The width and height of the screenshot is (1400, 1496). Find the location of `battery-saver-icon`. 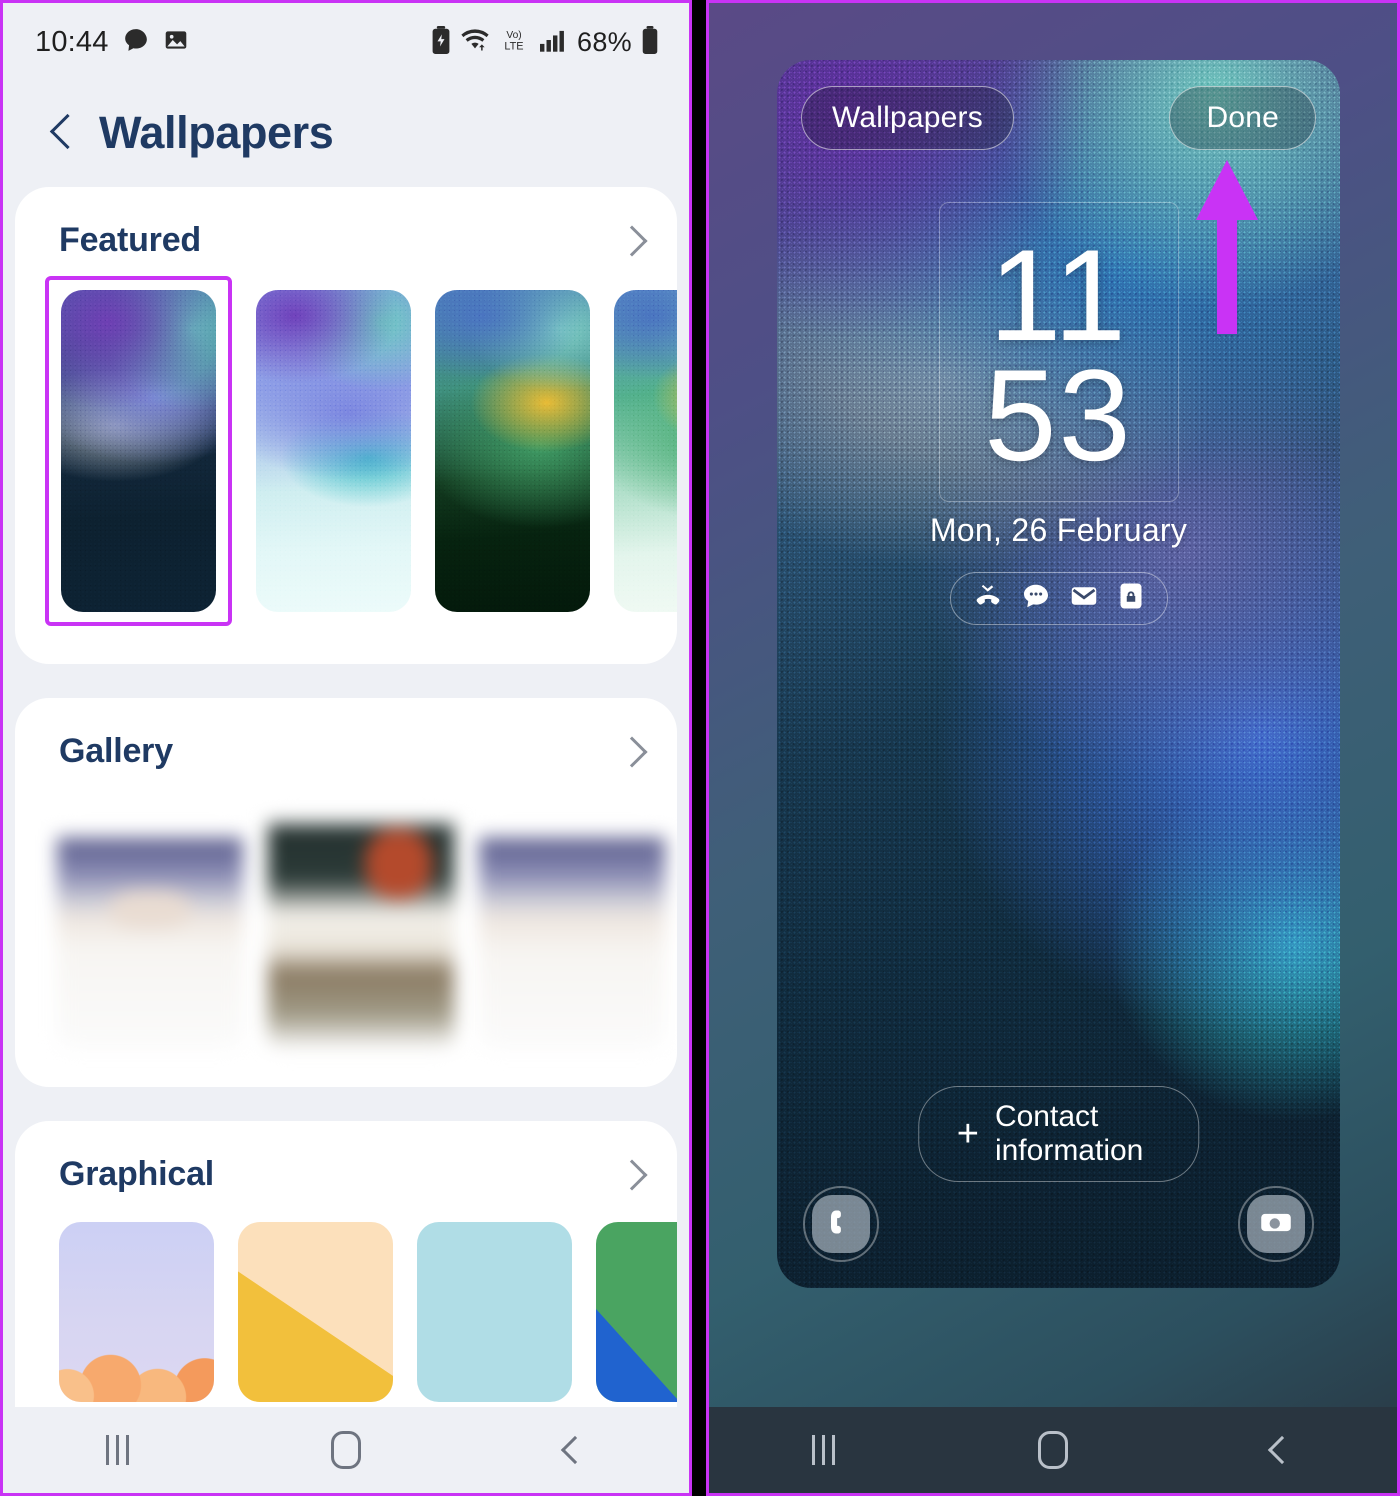

battery-saver-icon is located at coordinates (441, 42).